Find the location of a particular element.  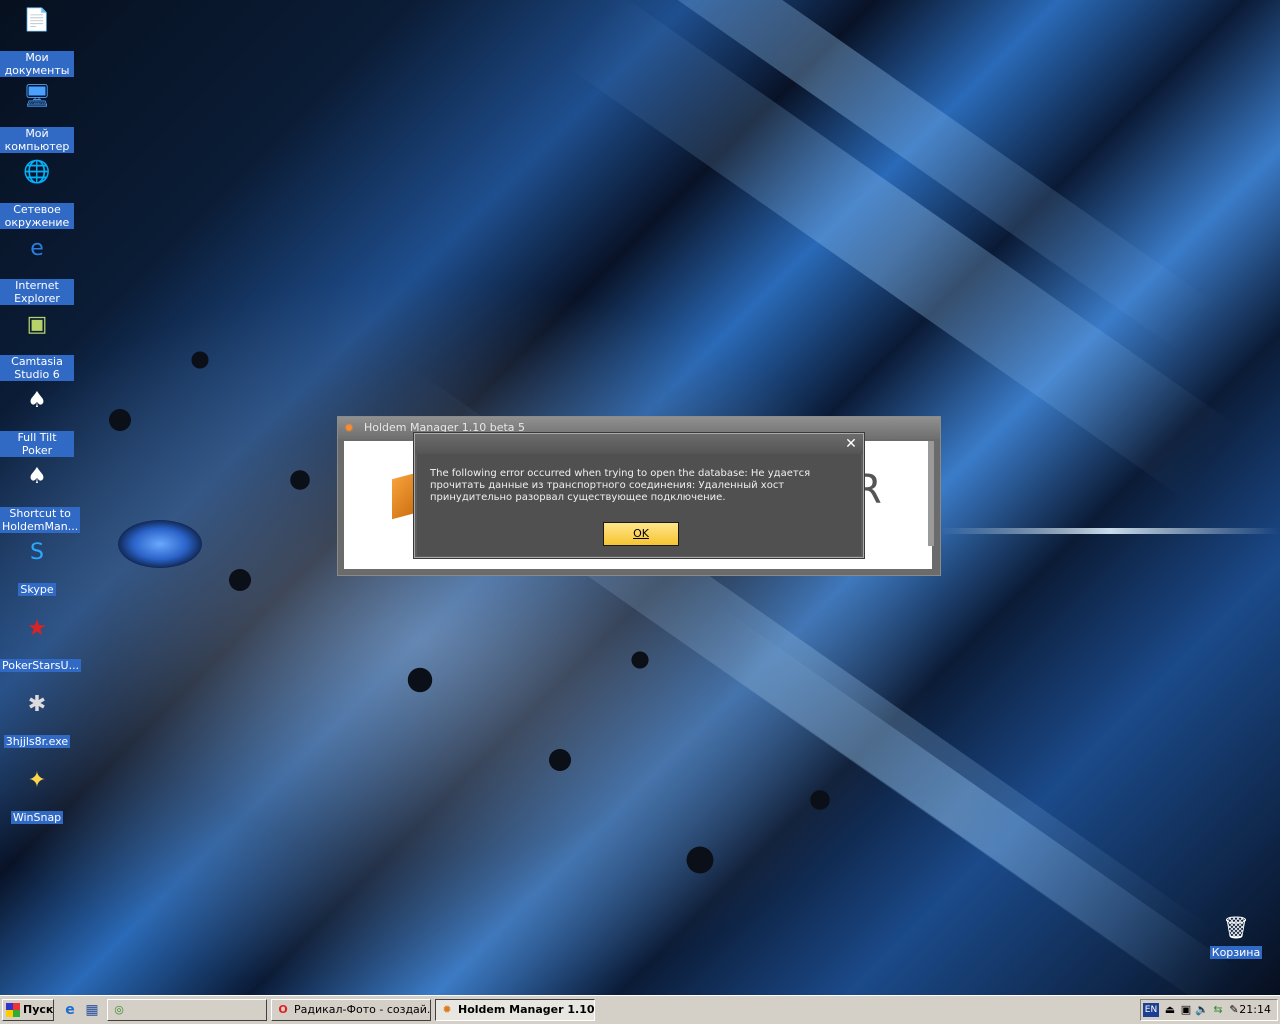

my-computer-icon: 🖥 is located at coordinates (37, 96).